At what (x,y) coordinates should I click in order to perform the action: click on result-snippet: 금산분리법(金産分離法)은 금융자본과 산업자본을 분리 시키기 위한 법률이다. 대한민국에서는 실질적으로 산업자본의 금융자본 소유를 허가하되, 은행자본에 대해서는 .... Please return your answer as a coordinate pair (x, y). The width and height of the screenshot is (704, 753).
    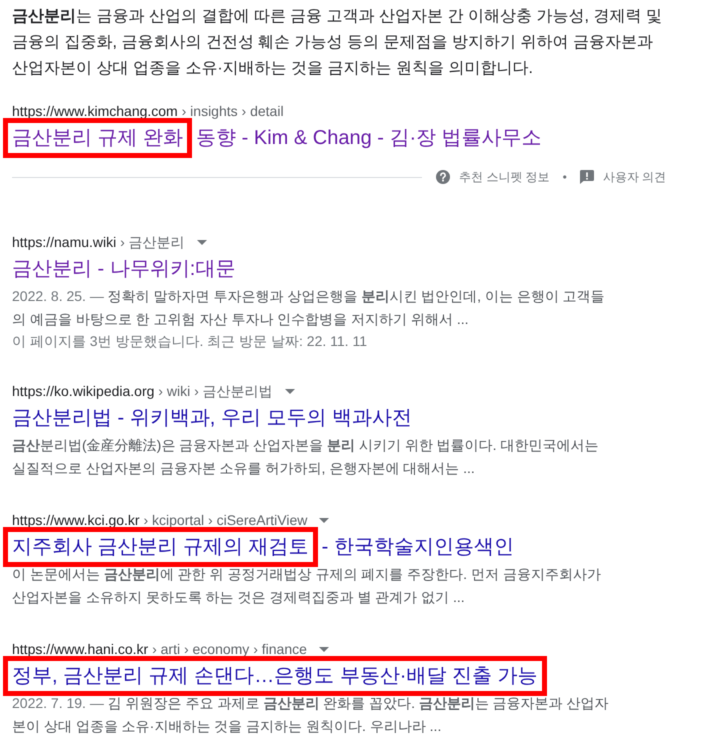
    Looking at the image, I should click on (306, 457).